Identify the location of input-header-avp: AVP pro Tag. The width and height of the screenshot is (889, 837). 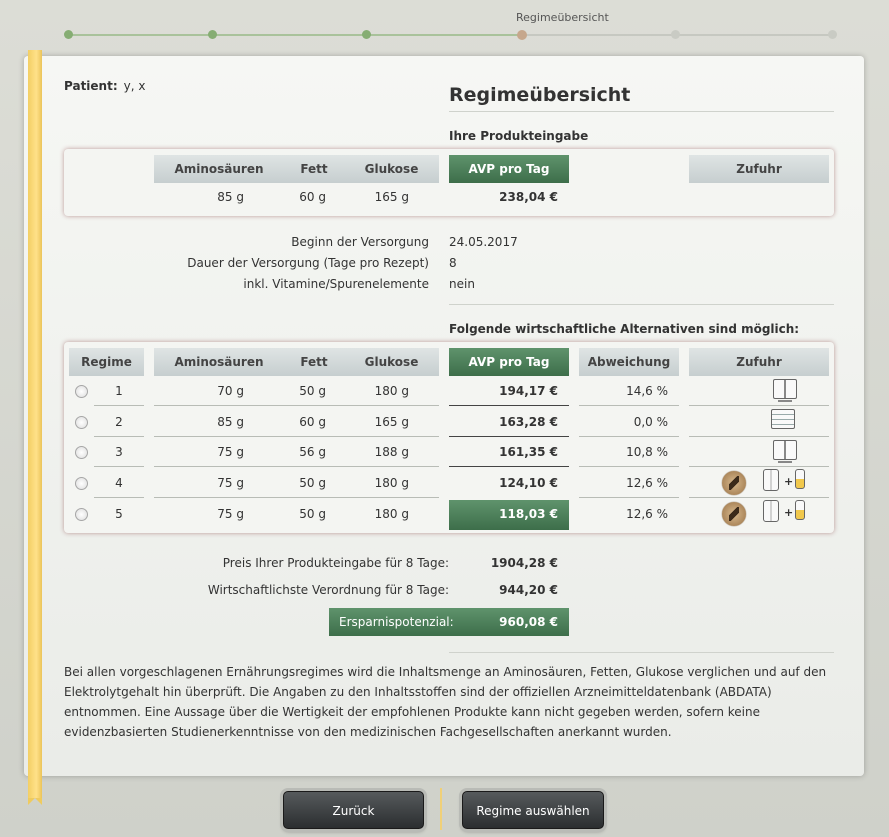
(509, 169).